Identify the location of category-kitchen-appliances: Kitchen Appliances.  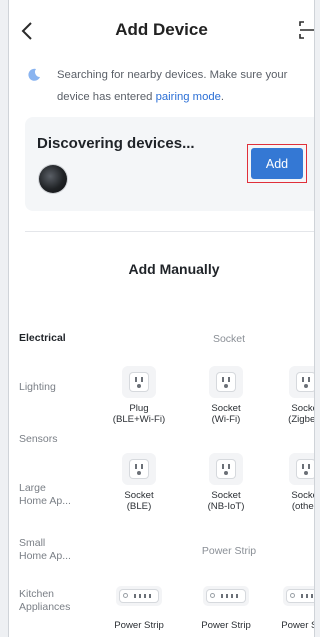
(54, 601).